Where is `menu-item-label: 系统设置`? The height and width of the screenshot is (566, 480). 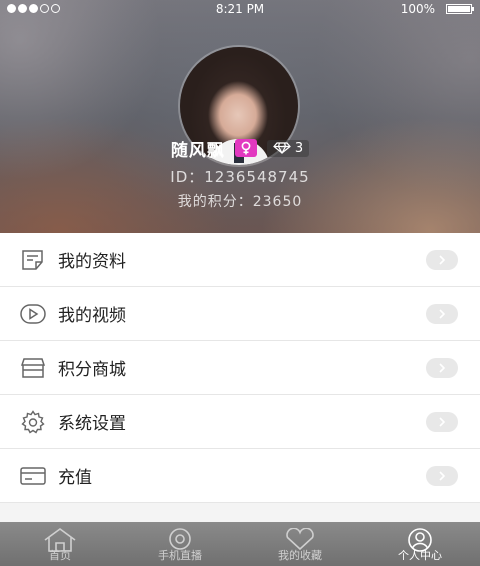 menu-item-label: 系统设置 is located at coordinates (92, 424).